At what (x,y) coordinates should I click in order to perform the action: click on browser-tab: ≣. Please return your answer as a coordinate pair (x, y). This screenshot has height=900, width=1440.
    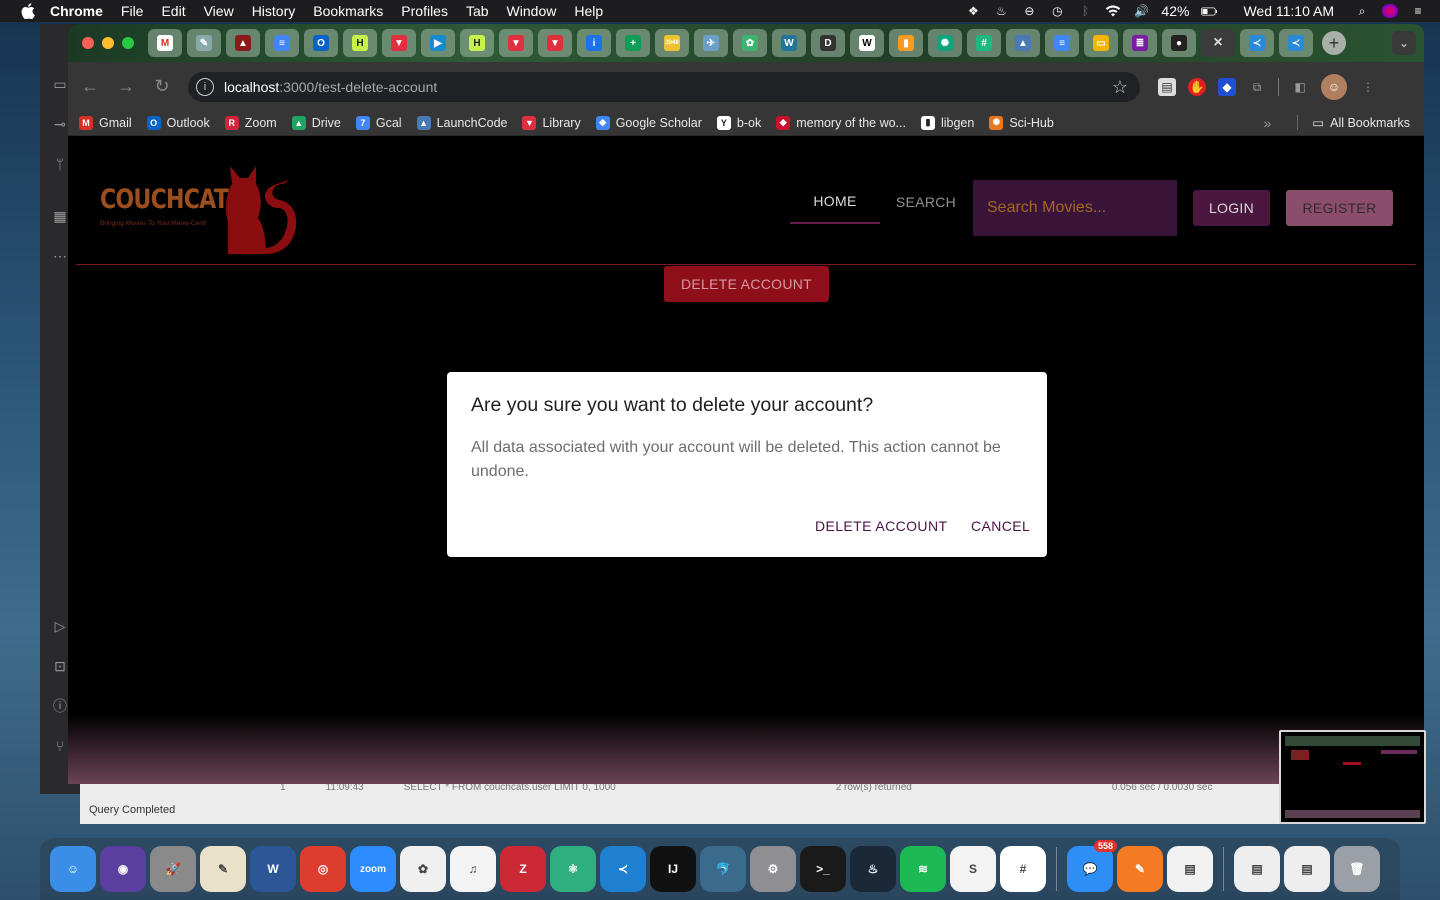
    Looking at the image, I should click on (1140, 43).